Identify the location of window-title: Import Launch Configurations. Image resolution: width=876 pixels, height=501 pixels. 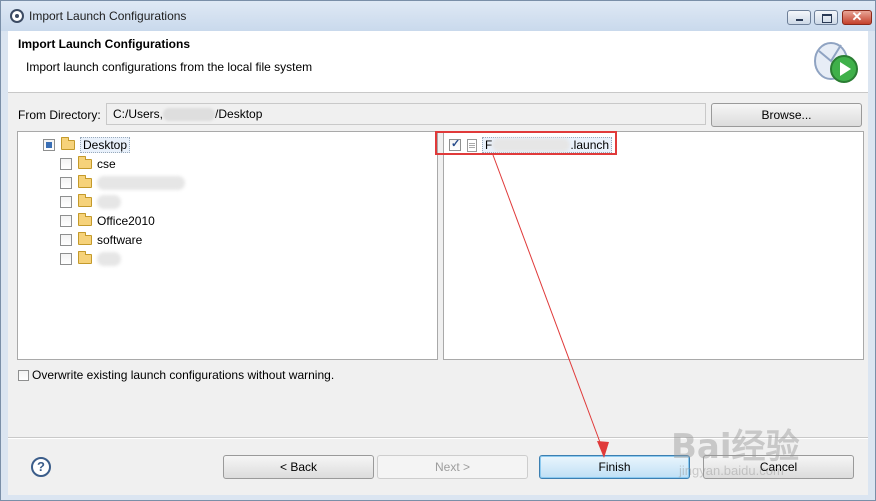
(108, 16).